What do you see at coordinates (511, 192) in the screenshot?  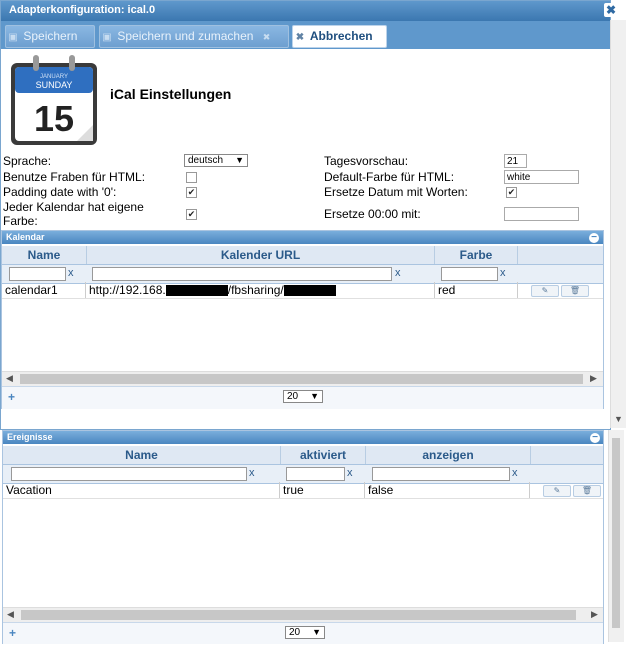 I see `replace-date-checkbox: ✔` at bounding box center [511, 192].